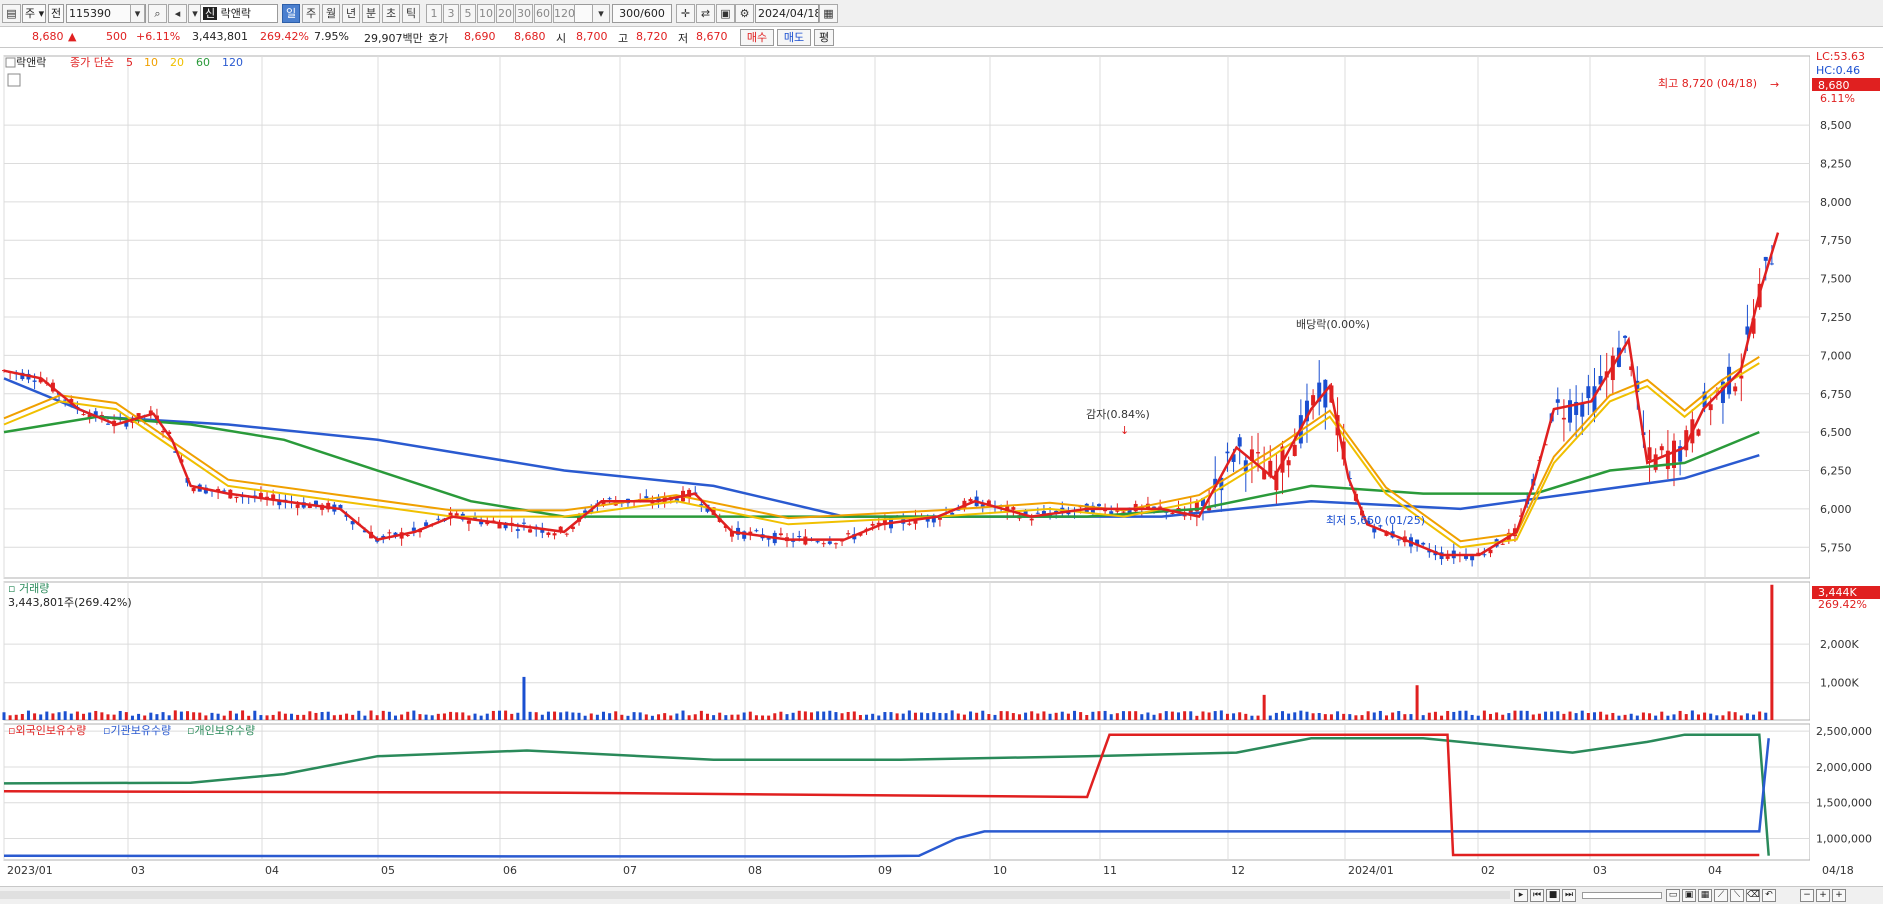 This screenshot has height=904, width=1883. I want to click on zoom-out-icon: −, so click(1807, 895).